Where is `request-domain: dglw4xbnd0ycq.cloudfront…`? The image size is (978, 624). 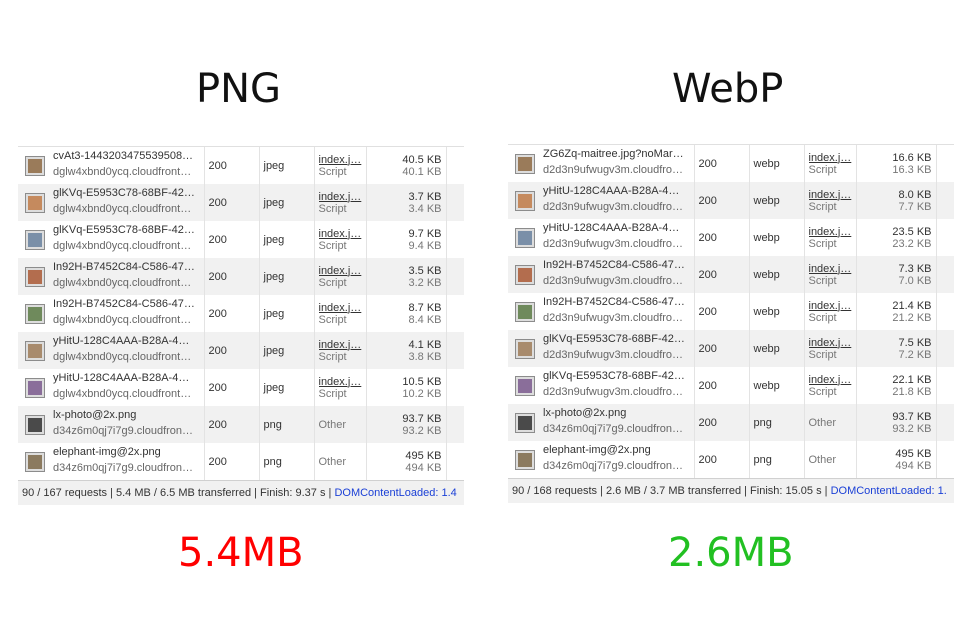
request-domain: dglw4xbnd0ycq.cloudfront… is located at coordinates (122, 172).